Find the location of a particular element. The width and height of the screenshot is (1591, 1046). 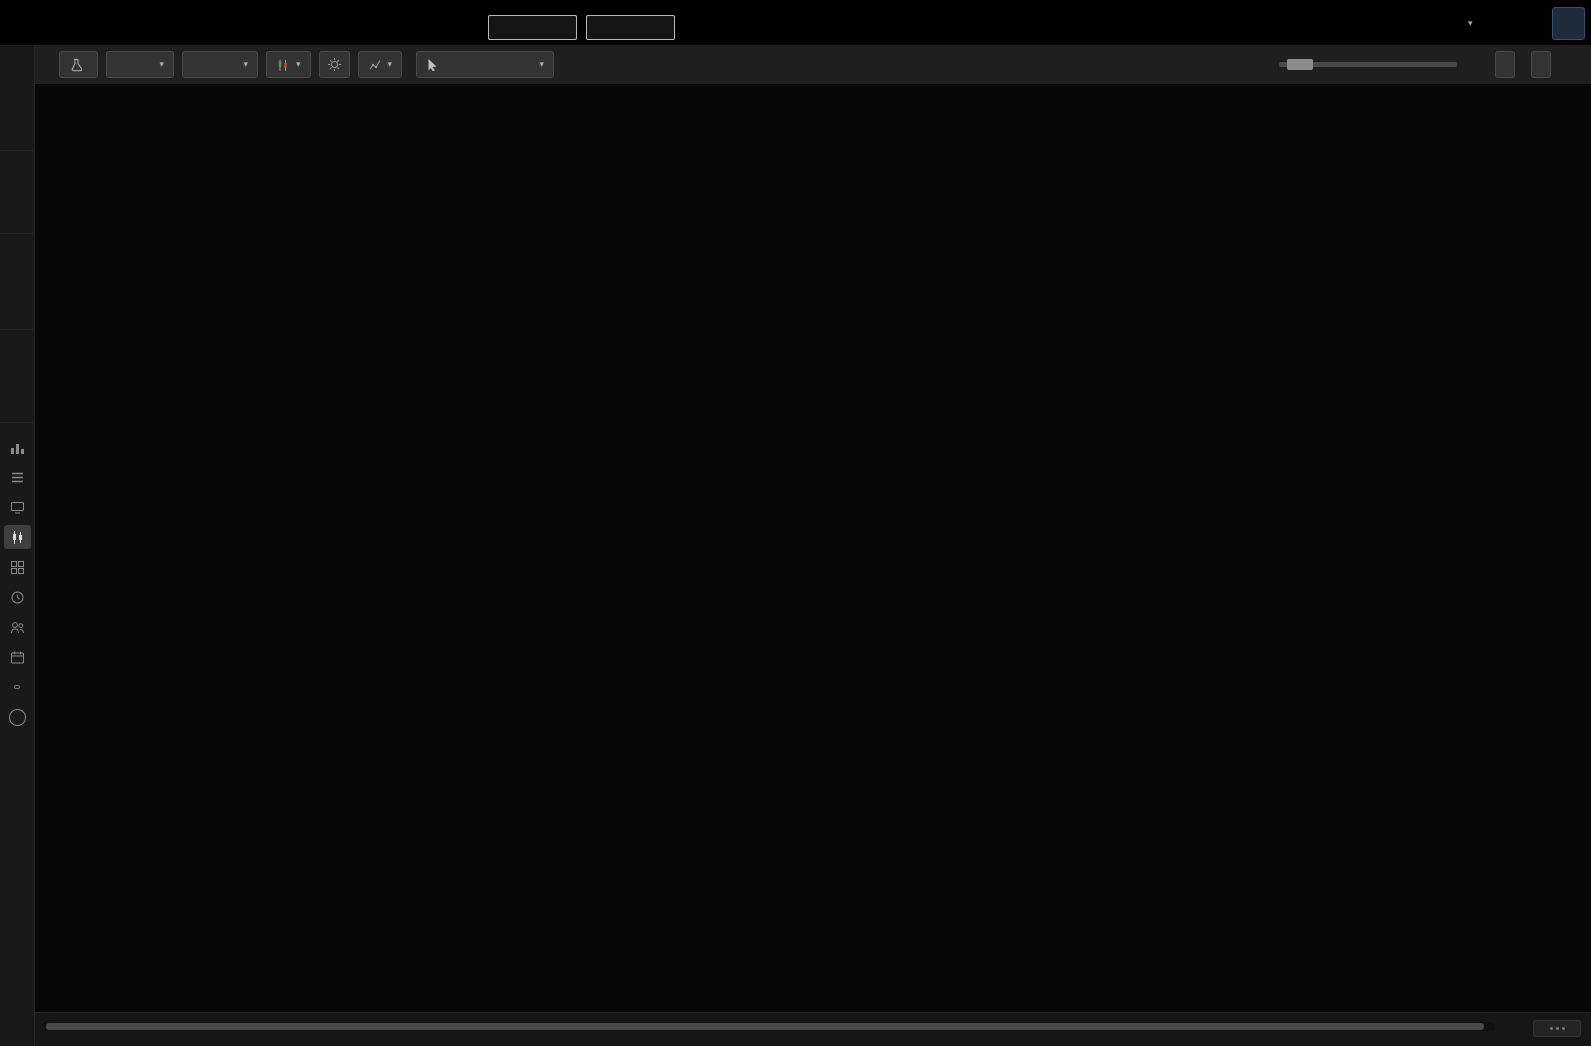

ask-button is located at coordinates (630, 27).